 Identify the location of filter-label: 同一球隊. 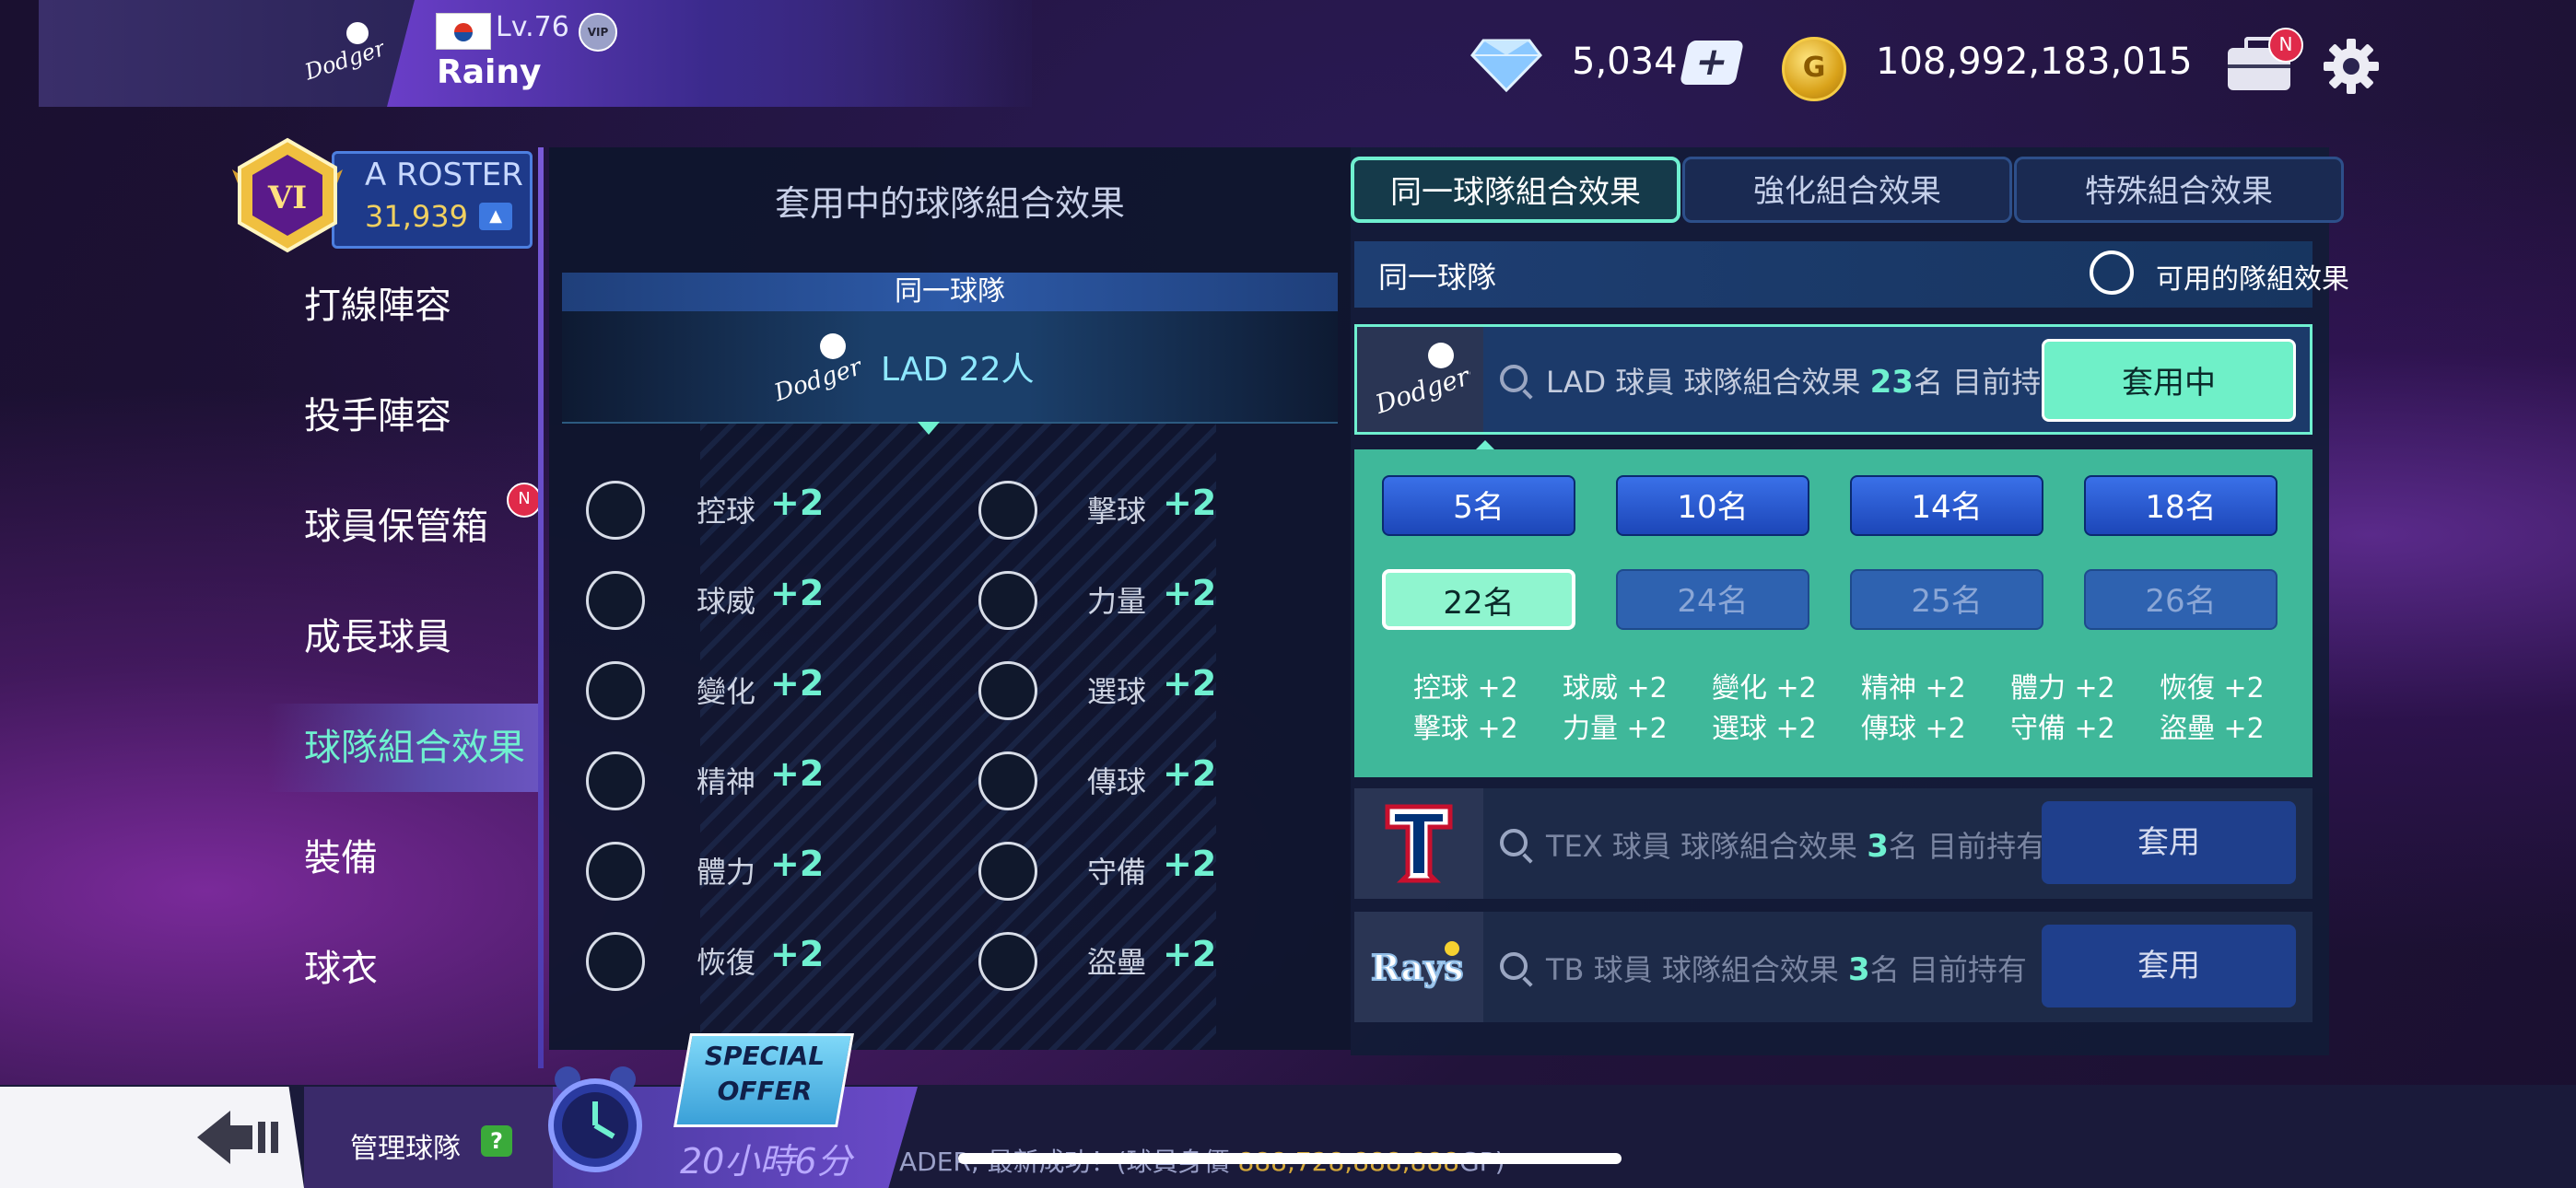
(1437, 277).